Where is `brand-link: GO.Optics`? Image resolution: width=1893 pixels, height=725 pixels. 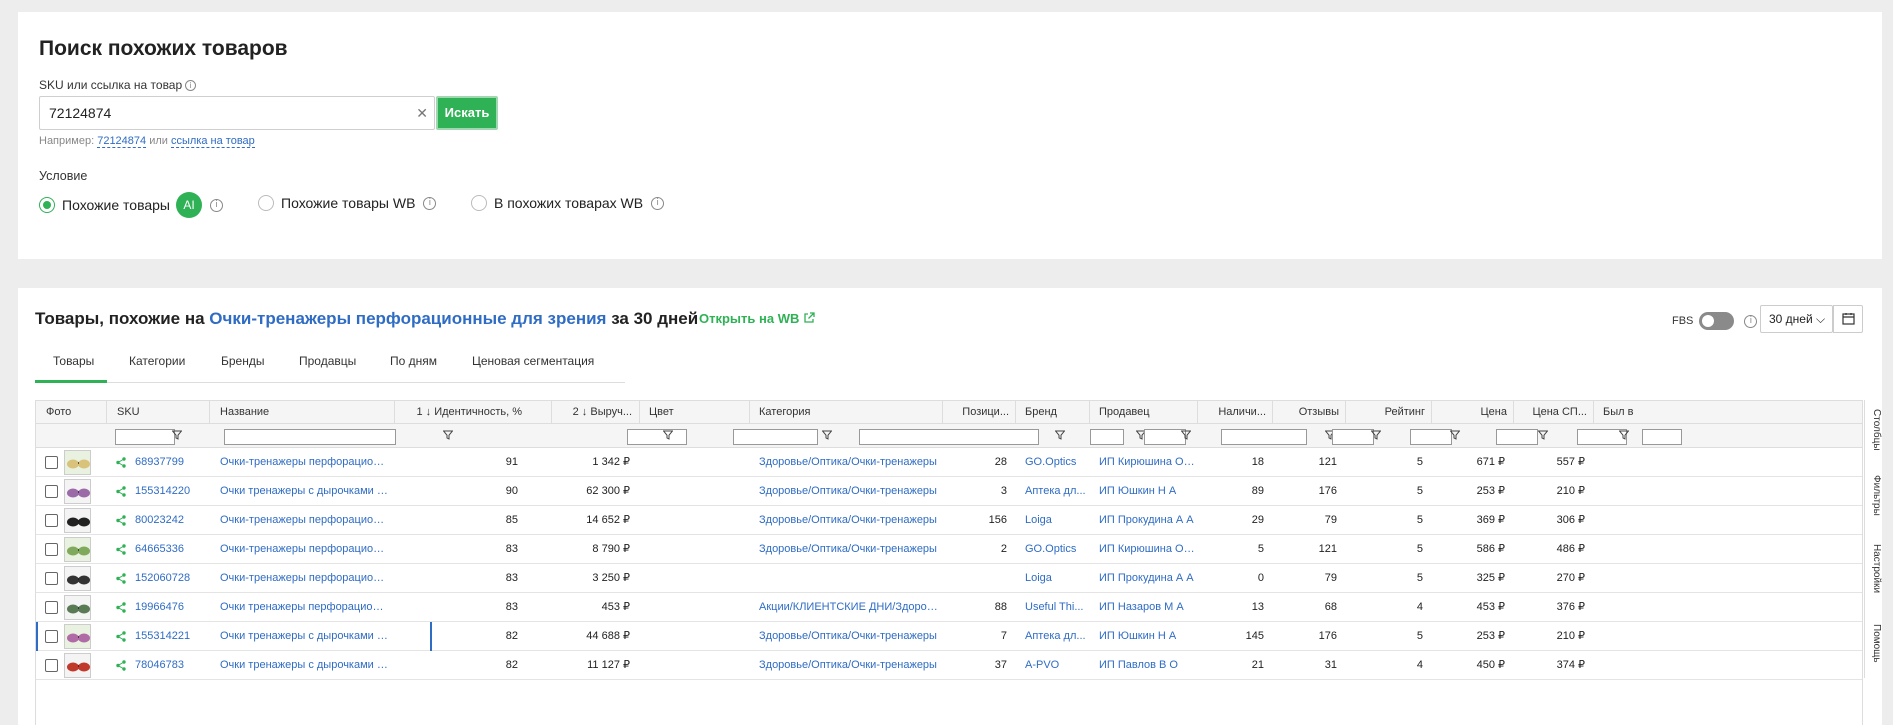
brand-link: GO.Optics is located at coordinates (1056, 462).